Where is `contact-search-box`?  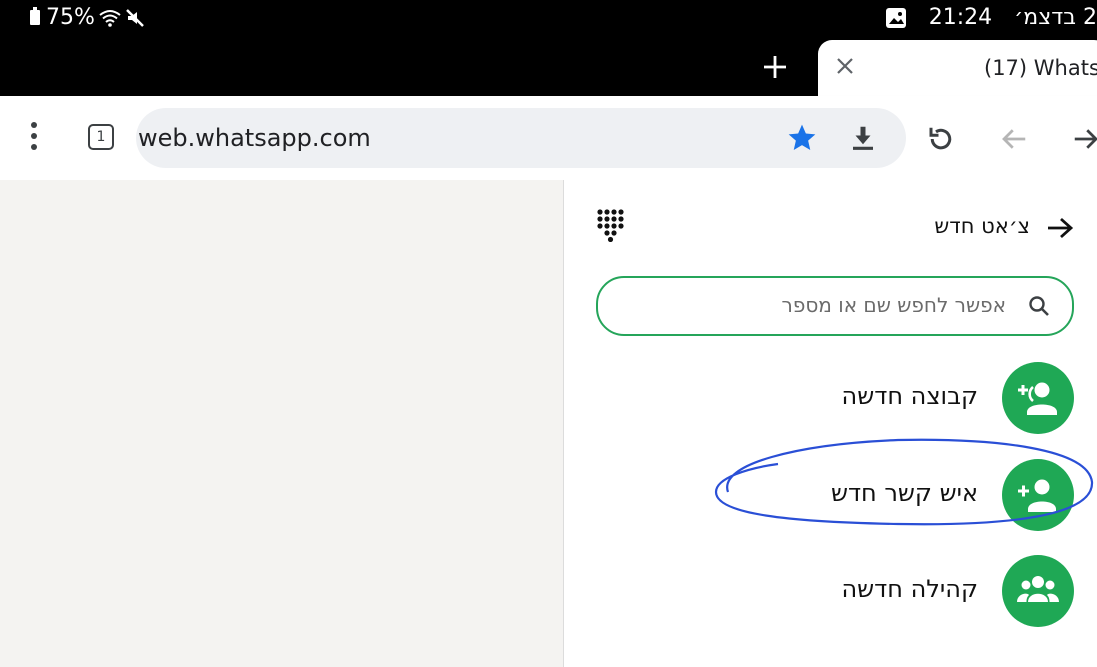
contact-search-box is located at coordinates (835, 306).